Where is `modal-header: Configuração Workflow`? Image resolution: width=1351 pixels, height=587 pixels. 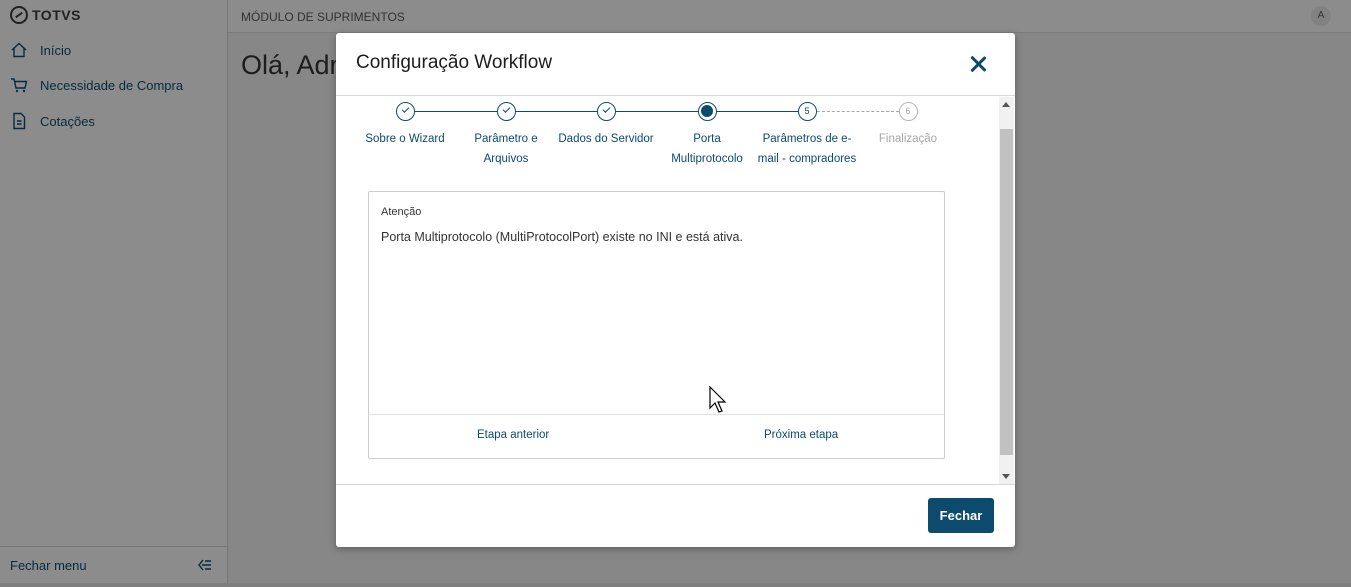 modal-header: Configuração Workflow is located at coordinates (675, 64).